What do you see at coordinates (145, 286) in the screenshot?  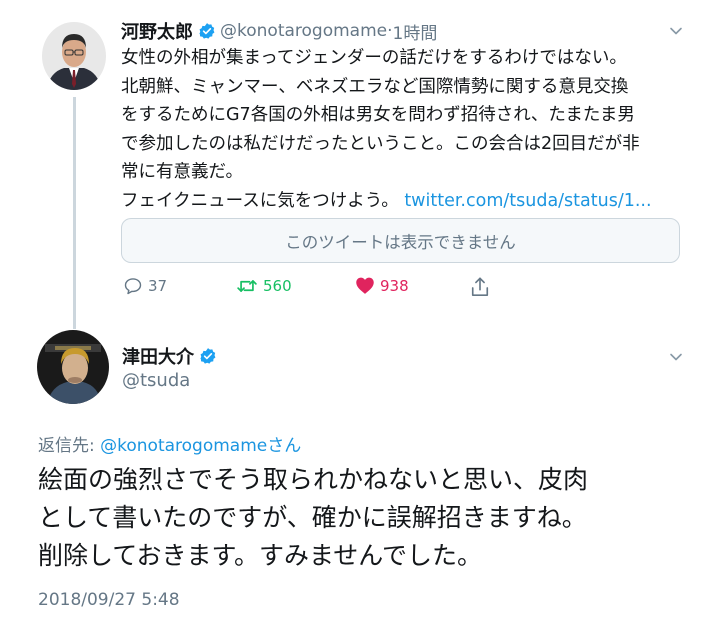 I see `reply-button: 37` at bounding box center [145, 286].